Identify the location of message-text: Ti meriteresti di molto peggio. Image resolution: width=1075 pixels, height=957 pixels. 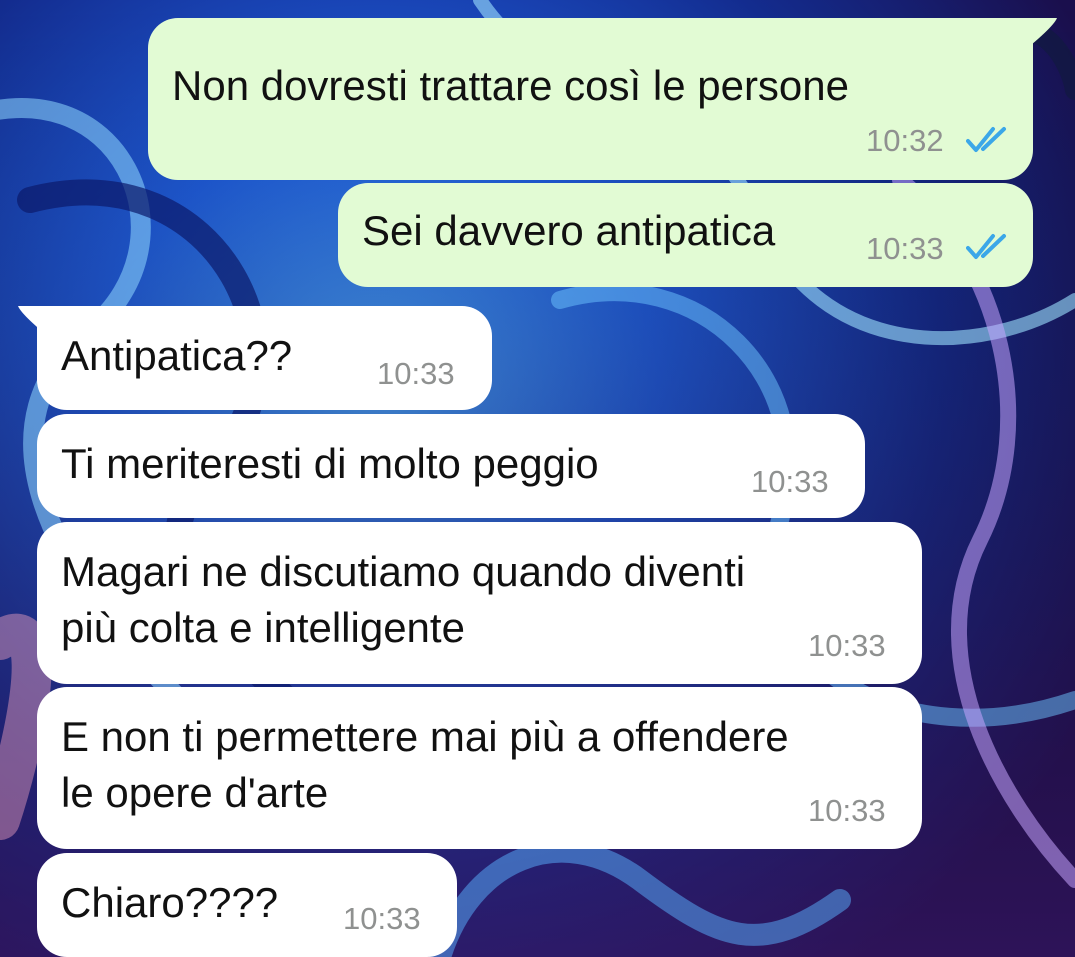
(330, 463).